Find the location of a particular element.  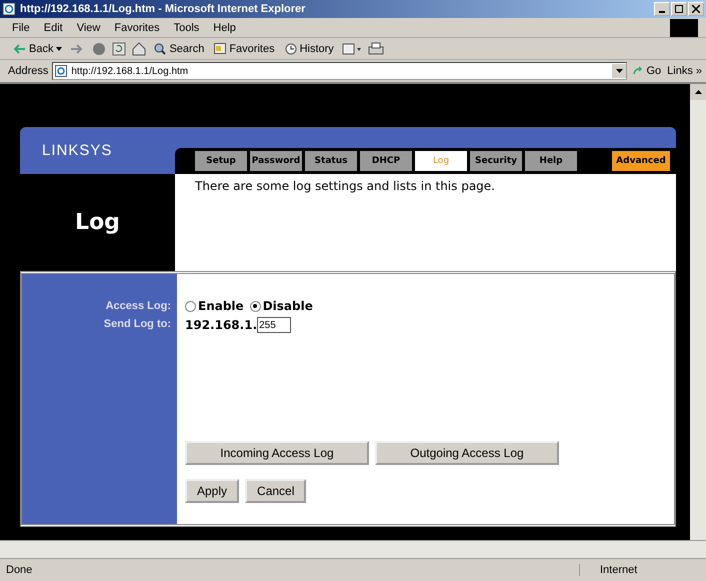

history-button: History is located at coordinates (309, 48).